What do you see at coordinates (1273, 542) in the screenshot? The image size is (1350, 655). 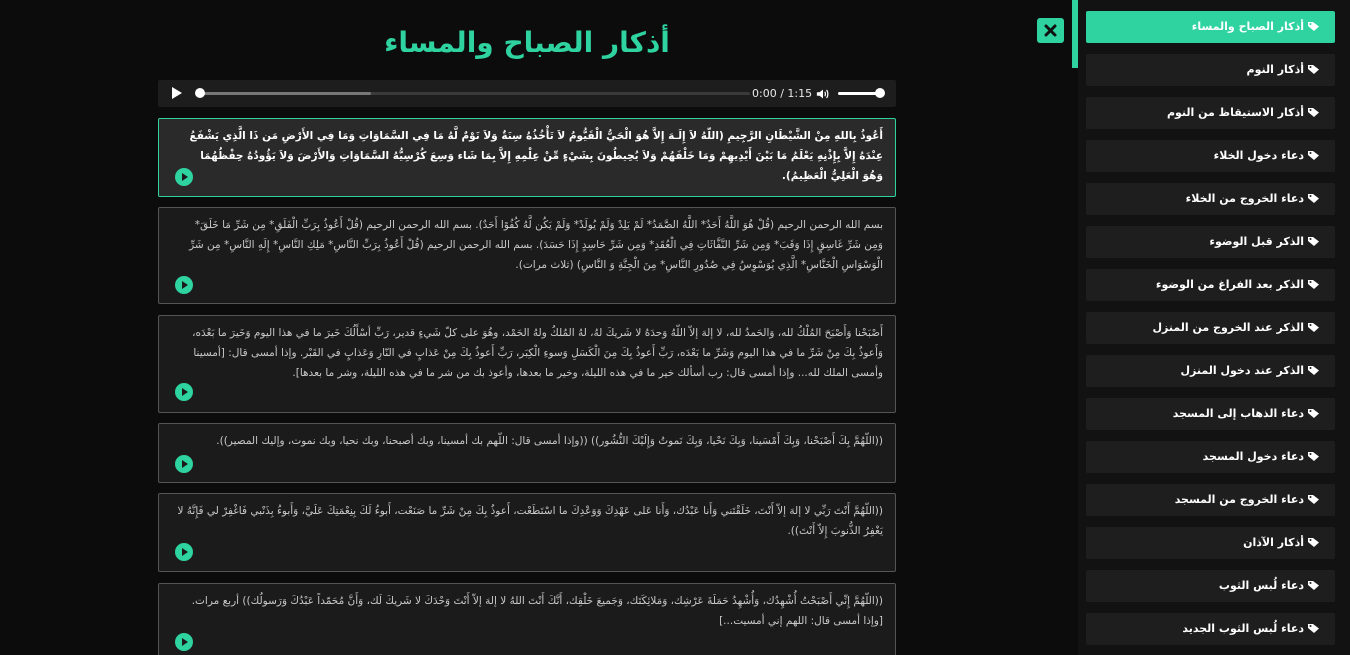 I see `sidebar-item-label: أذكار الآذان` at bounding box center [1273, 542].